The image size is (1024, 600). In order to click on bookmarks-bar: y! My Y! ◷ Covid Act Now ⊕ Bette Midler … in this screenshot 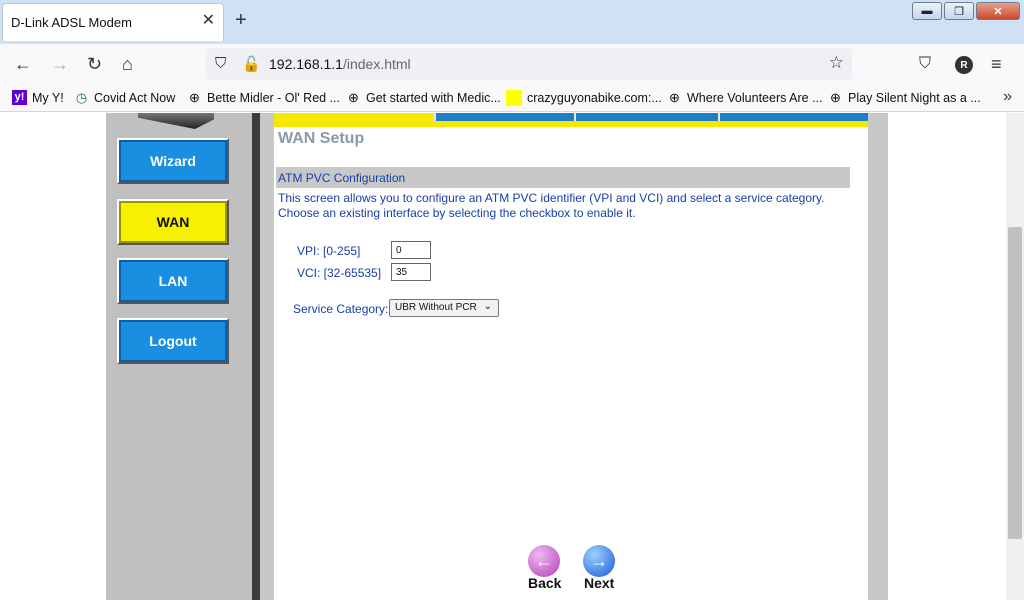, I will do `click(512, 98)`.